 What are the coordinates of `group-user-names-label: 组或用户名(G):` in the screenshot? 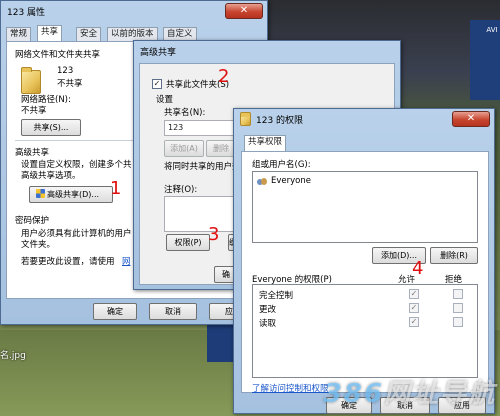 It's located at (281, 165).